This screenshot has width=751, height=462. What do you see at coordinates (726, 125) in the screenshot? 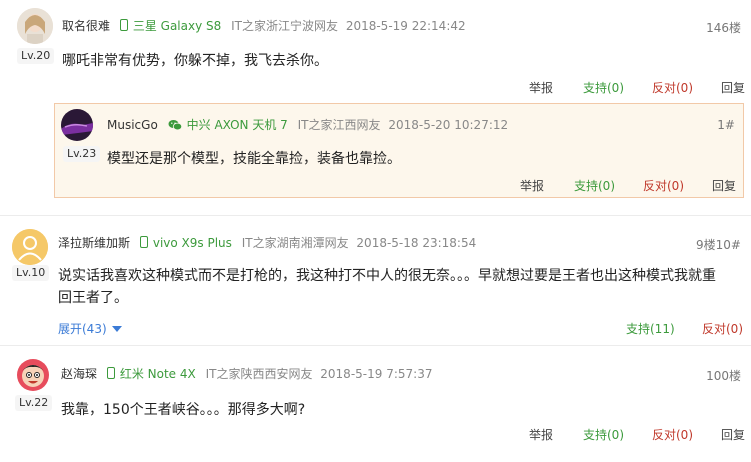
I see `floor-number: 1#` at bounding box center [726, 125].